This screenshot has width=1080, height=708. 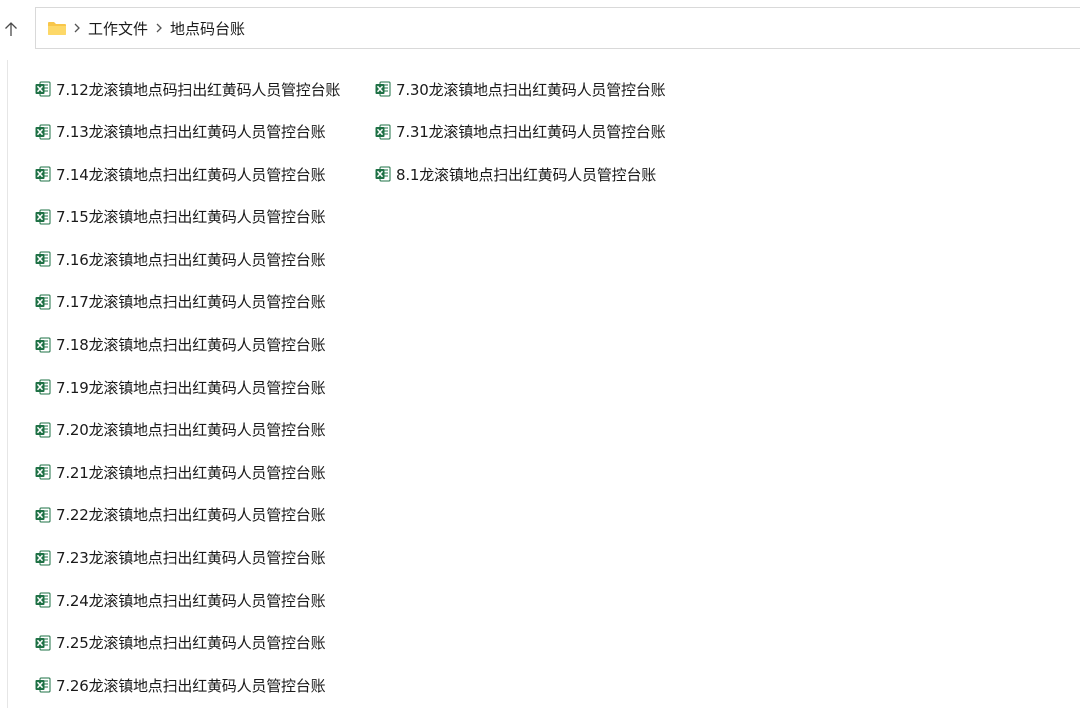 I want to click on pane-divider, so click(x=7, y=384).